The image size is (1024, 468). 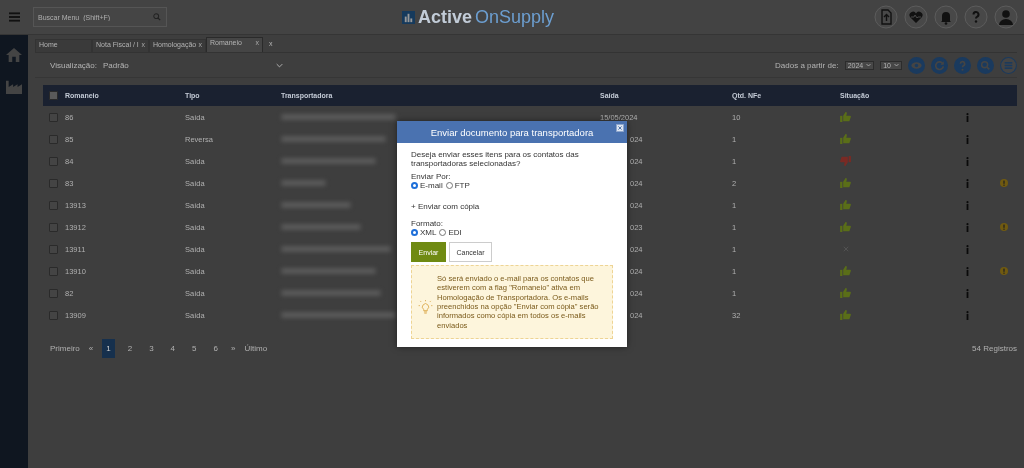 I want to click on radio-option: FTP, so click(x=457, y=185).